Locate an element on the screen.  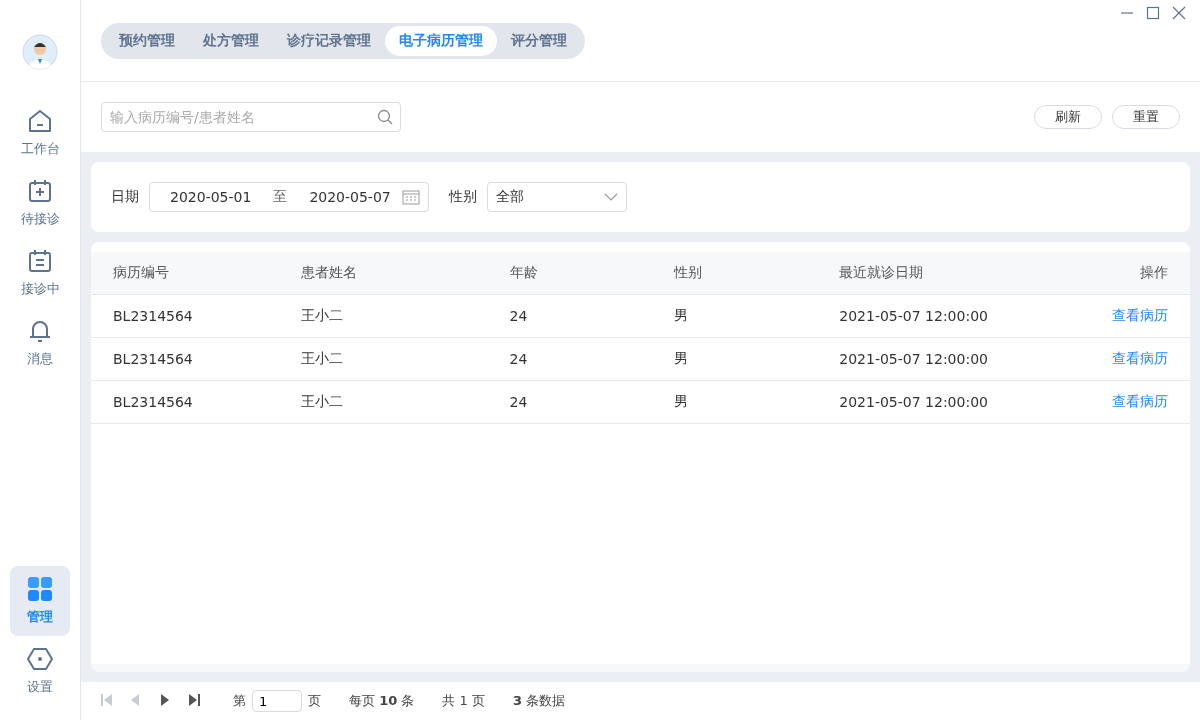
sidebar-item: 工作台 is located at coordinates (40, 133).